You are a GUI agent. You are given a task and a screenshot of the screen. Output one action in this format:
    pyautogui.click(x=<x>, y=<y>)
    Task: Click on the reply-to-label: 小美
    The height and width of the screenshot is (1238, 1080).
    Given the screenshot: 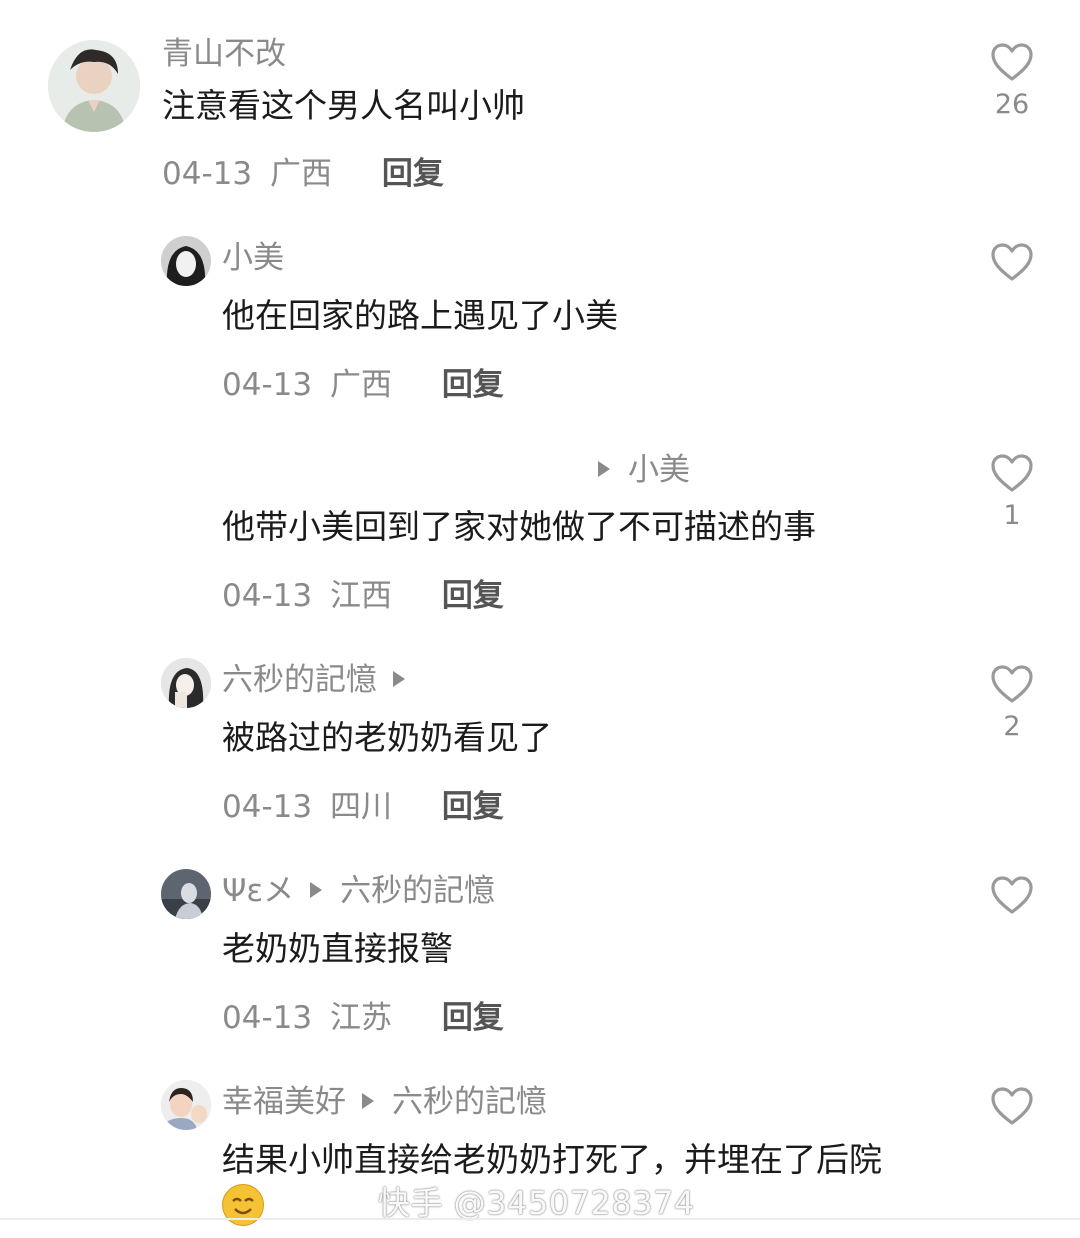 What is the action you would take?
    pyautogui.click(x=644, y=470)
    